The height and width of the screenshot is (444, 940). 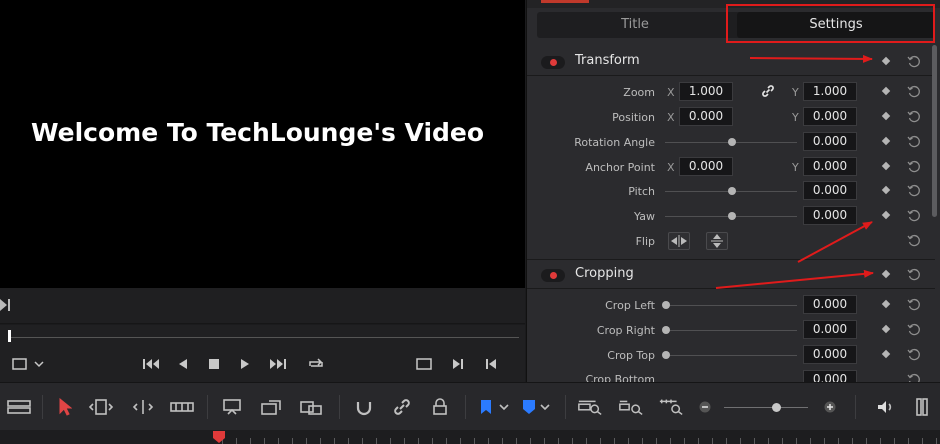 I want to click on timeline-ruler, so click(x=470, y=437).